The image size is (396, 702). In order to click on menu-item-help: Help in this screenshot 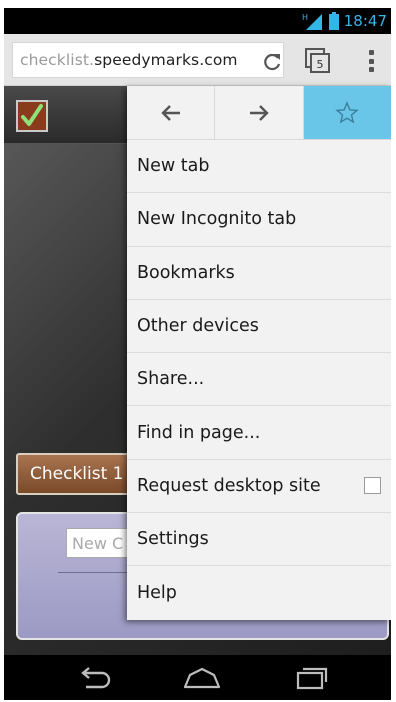, I will do `click(259, 592)`.